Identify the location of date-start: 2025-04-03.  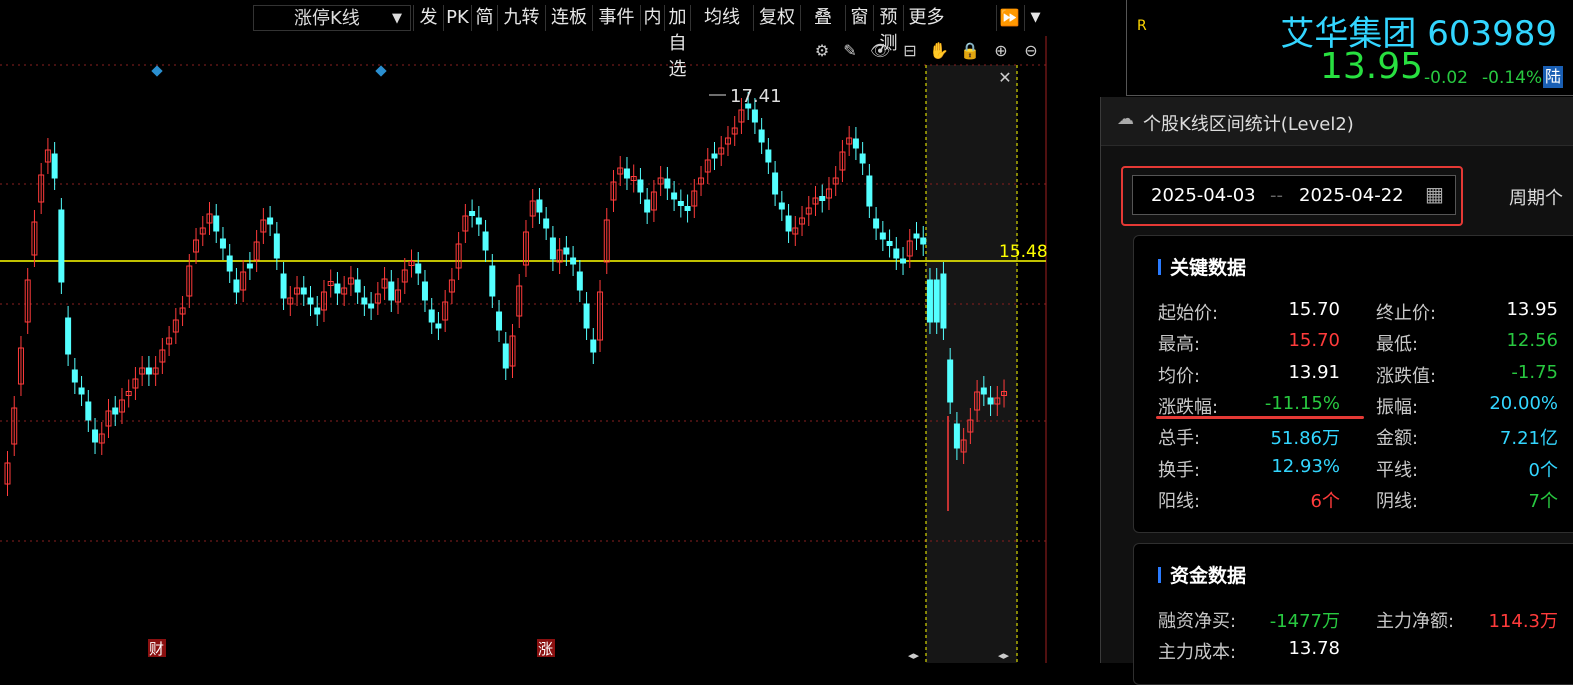
(1203, 195).